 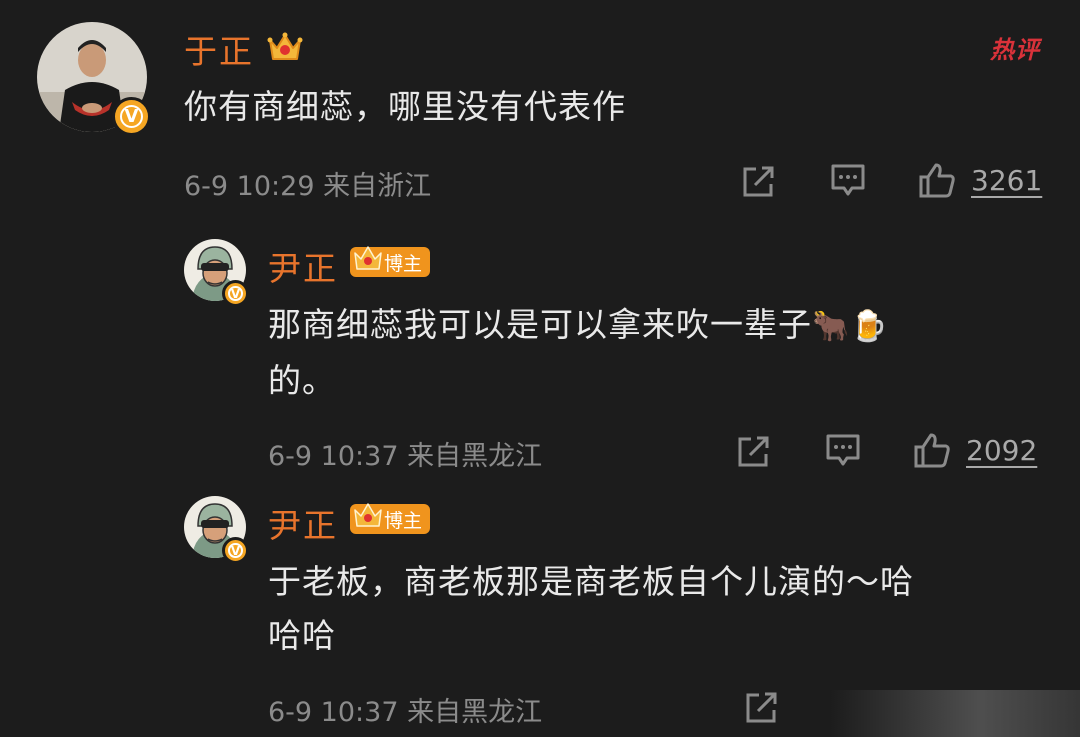 I want to click on location: 来自浙江, so click(x=377, y=186).